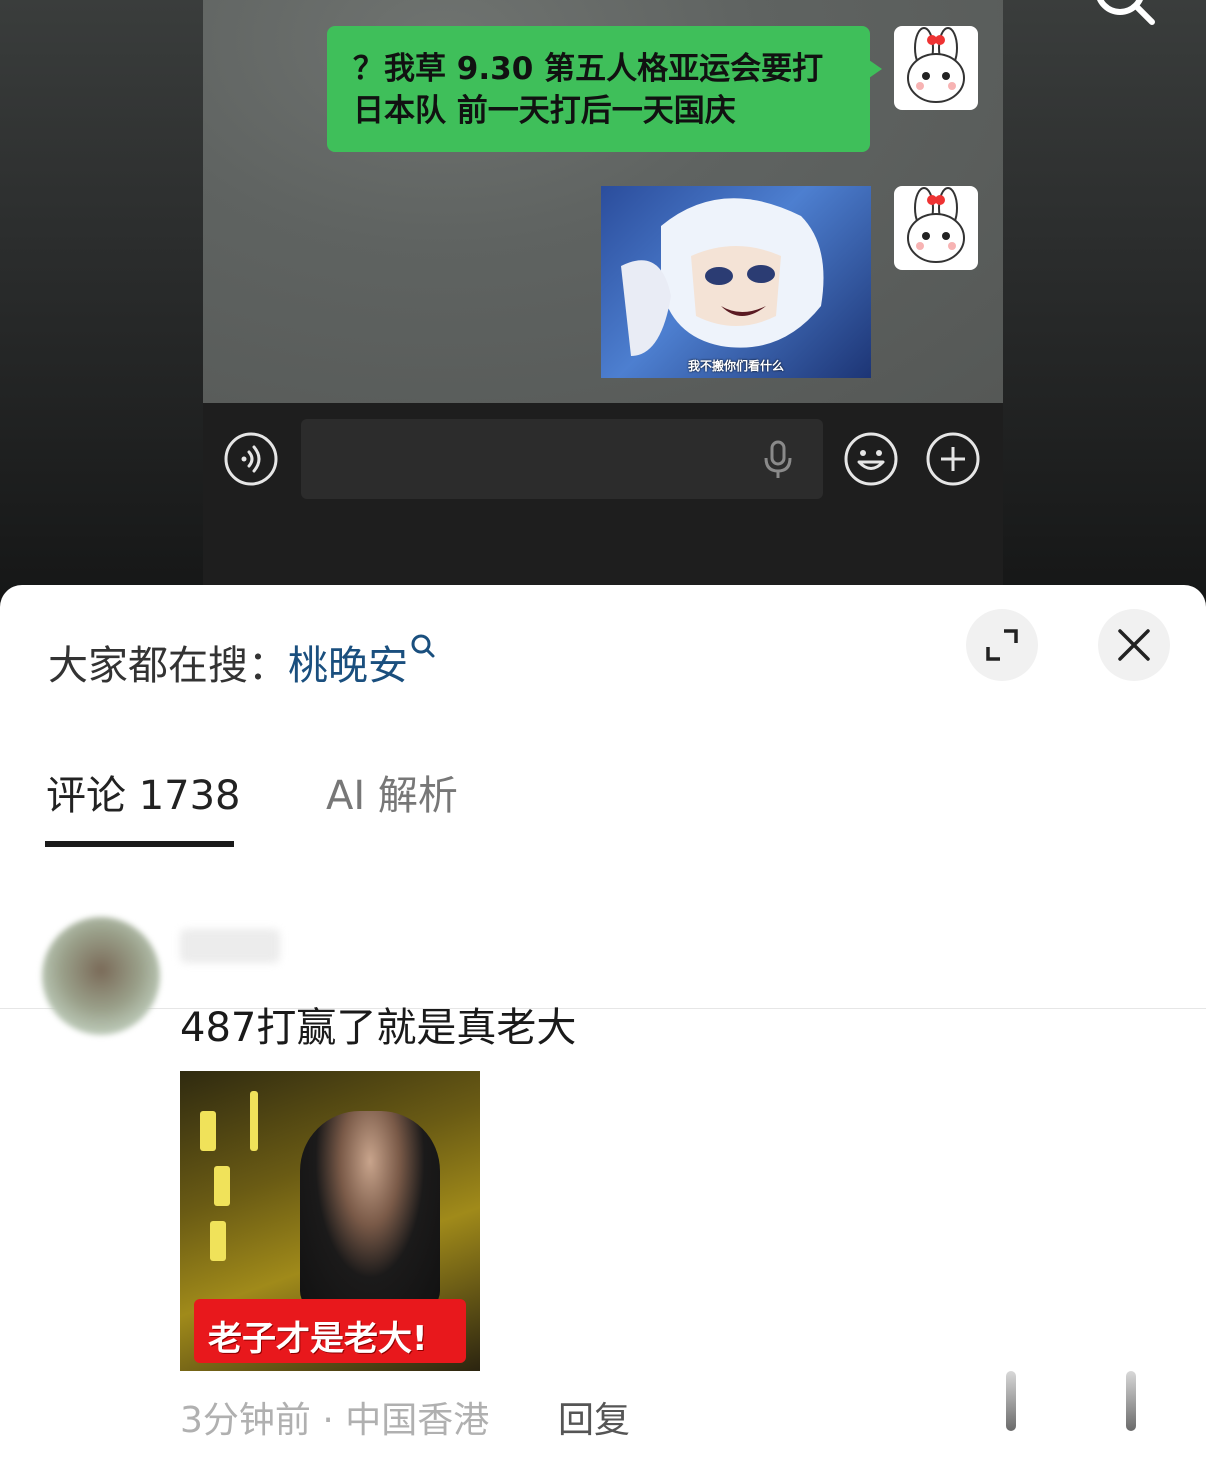 The height and width of the screenshot is (1461, 1206). I want to click on search-icon, so click(1123, 16).